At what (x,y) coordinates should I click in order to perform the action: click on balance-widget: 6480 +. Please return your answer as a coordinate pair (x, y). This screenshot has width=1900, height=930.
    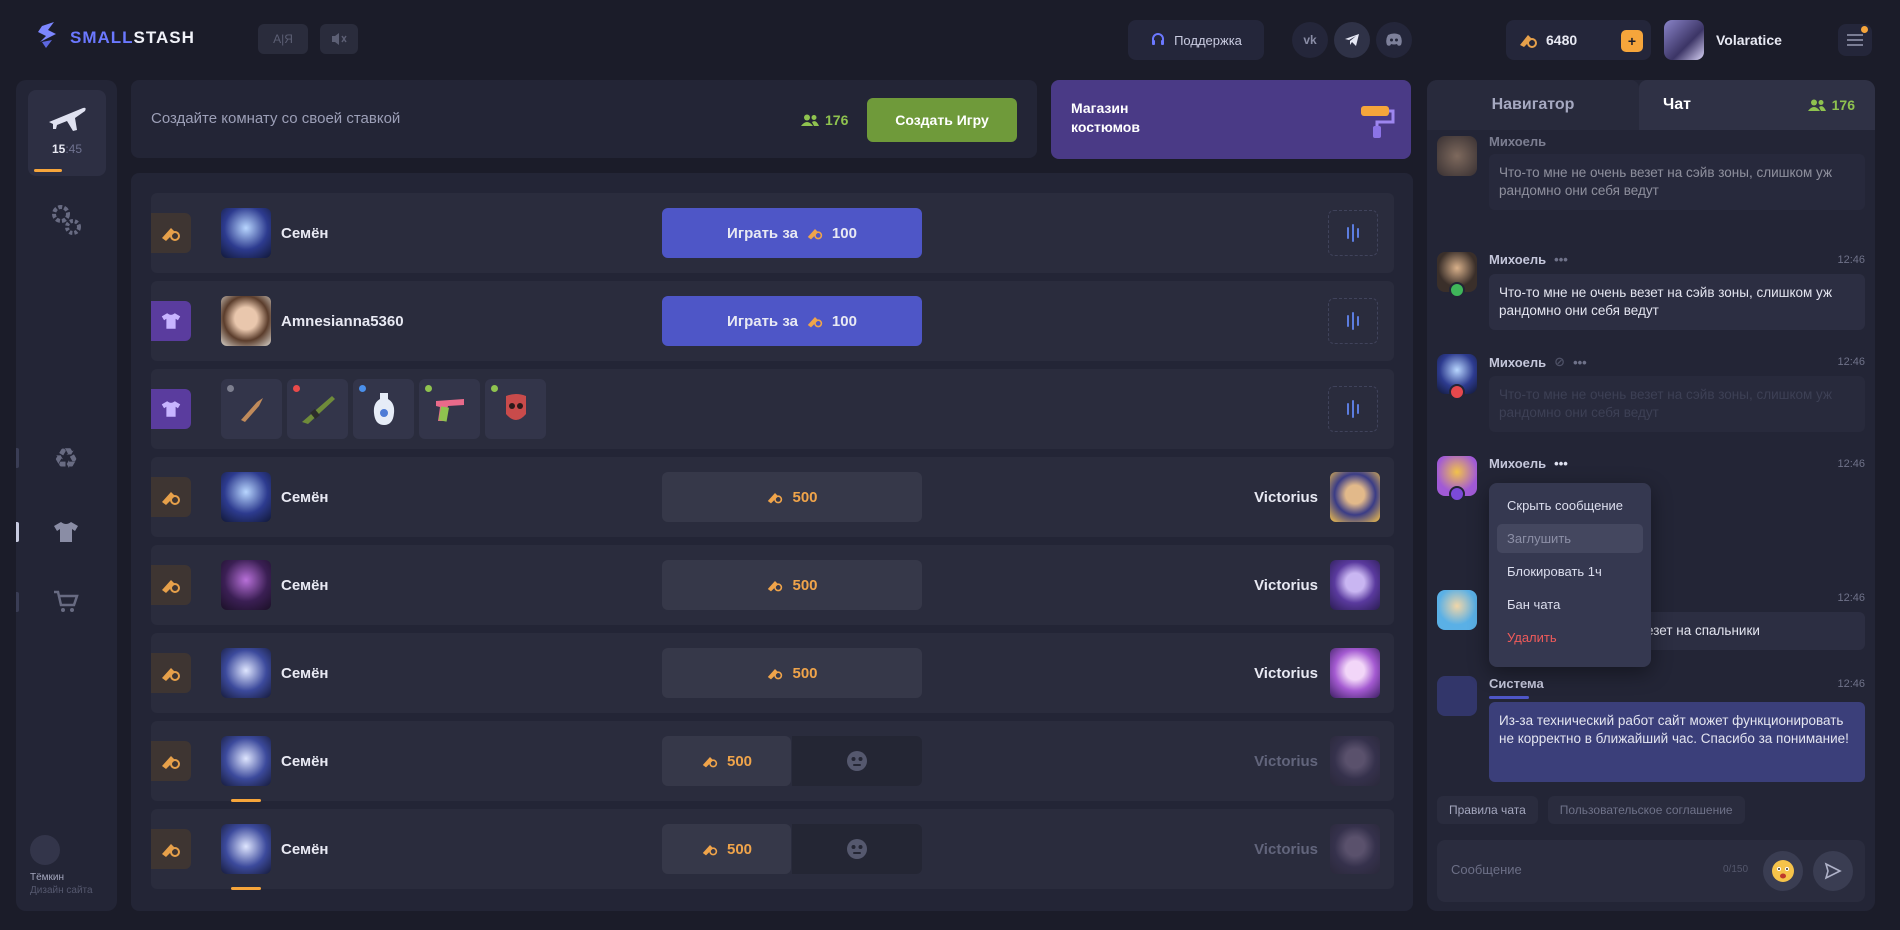
    Looking at the image, I should click on (1578, 40).